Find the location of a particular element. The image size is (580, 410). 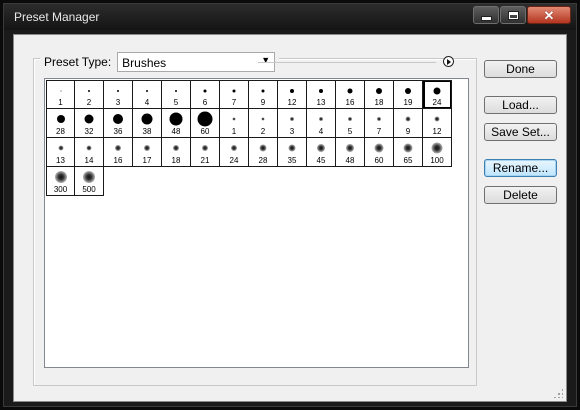

brush-preset-hard-32: 32 is located at coordinates (89, 123).